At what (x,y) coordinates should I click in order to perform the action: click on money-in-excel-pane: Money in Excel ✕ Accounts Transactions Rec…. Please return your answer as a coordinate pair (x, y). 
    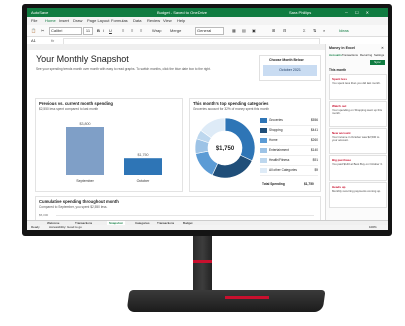
    Looking at the image, I should click on (356, 132).